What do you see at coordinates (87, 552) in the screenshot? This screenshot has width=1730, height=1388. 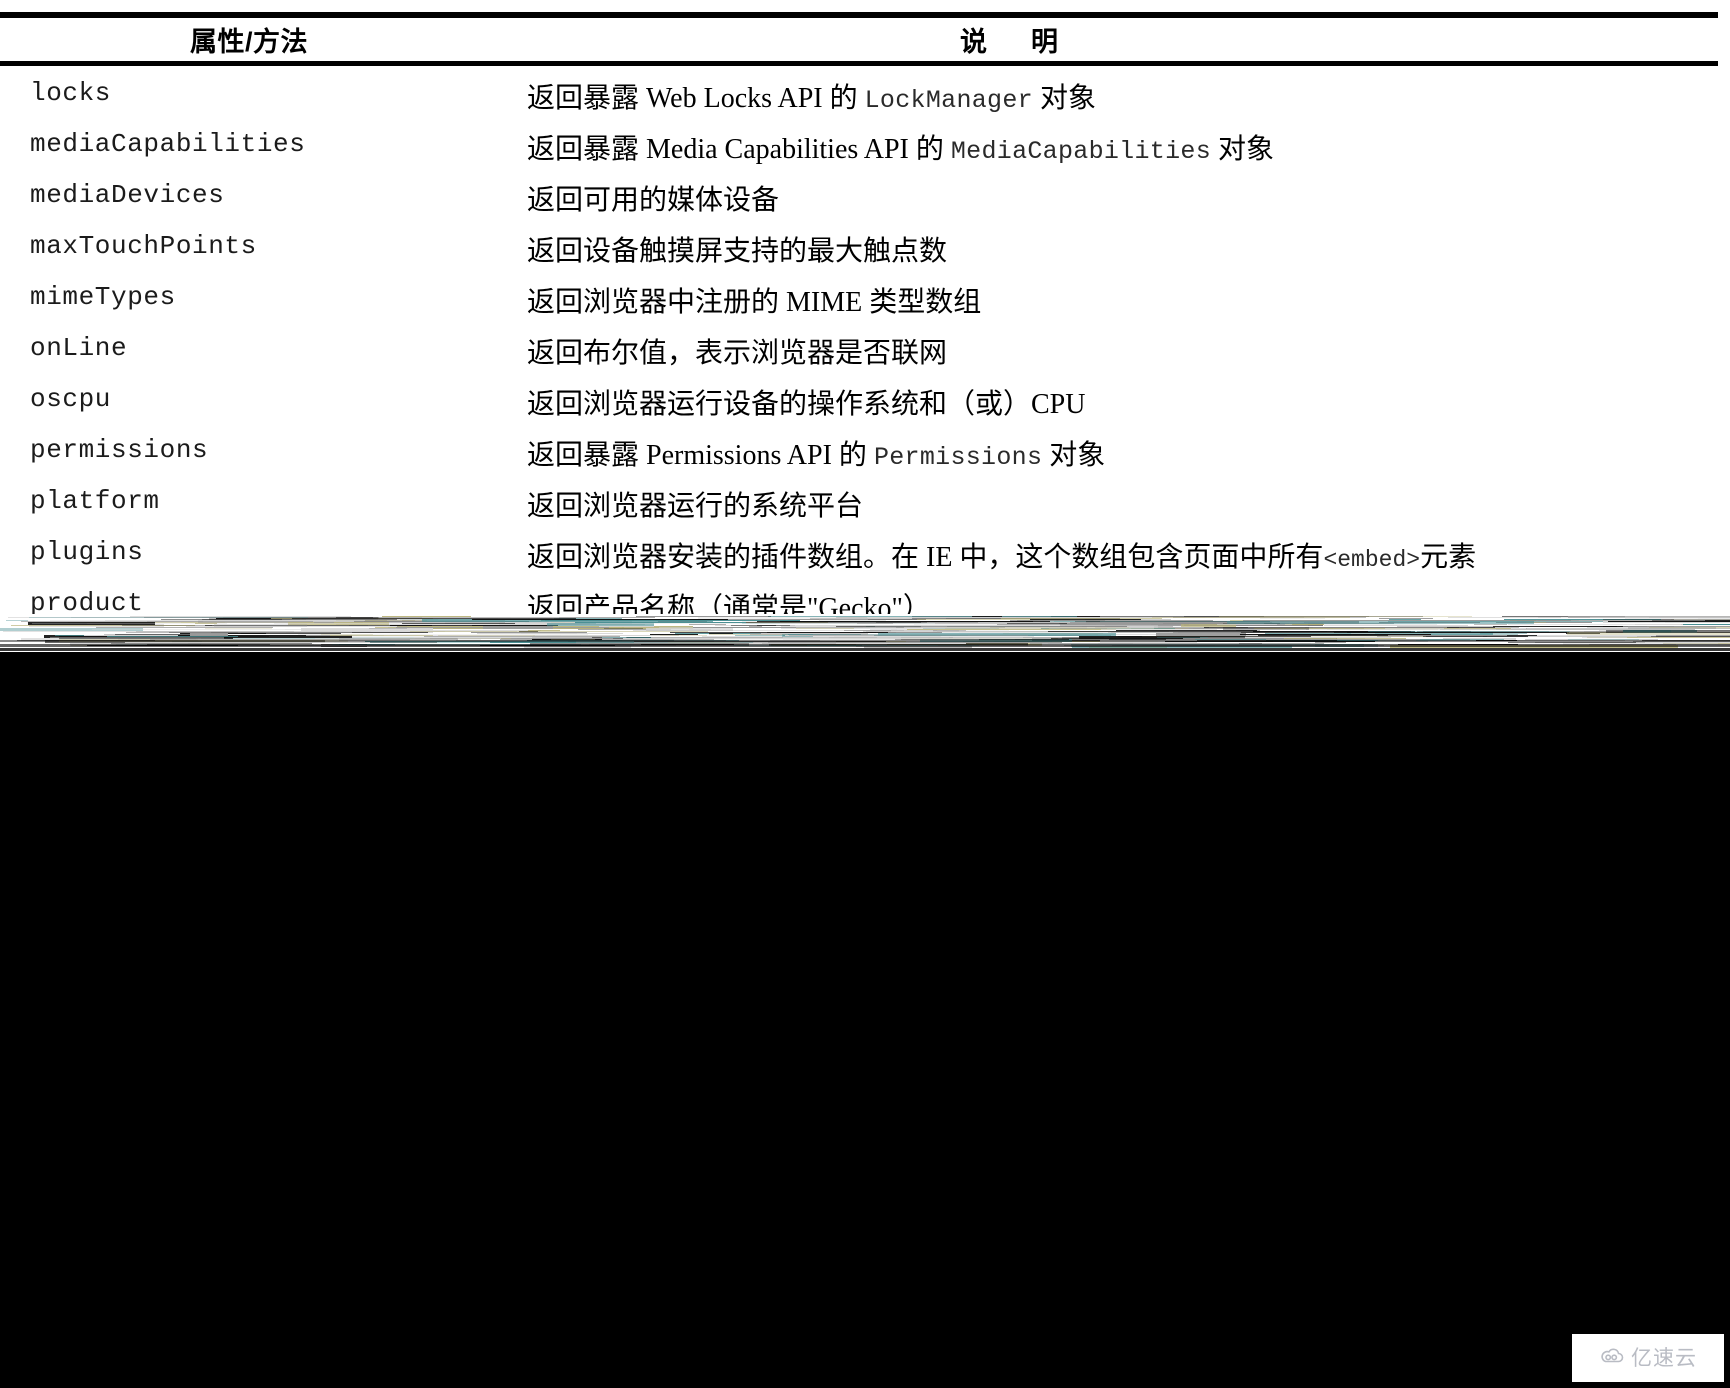 I see `property-name: plugins` at bounding box center [87, 552].